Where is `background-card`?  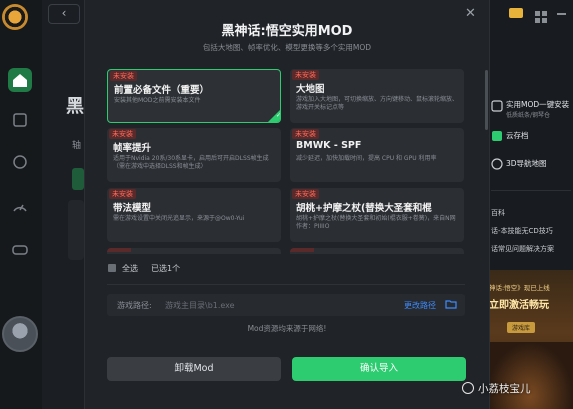
background-card is located at coordinates (76, 230).